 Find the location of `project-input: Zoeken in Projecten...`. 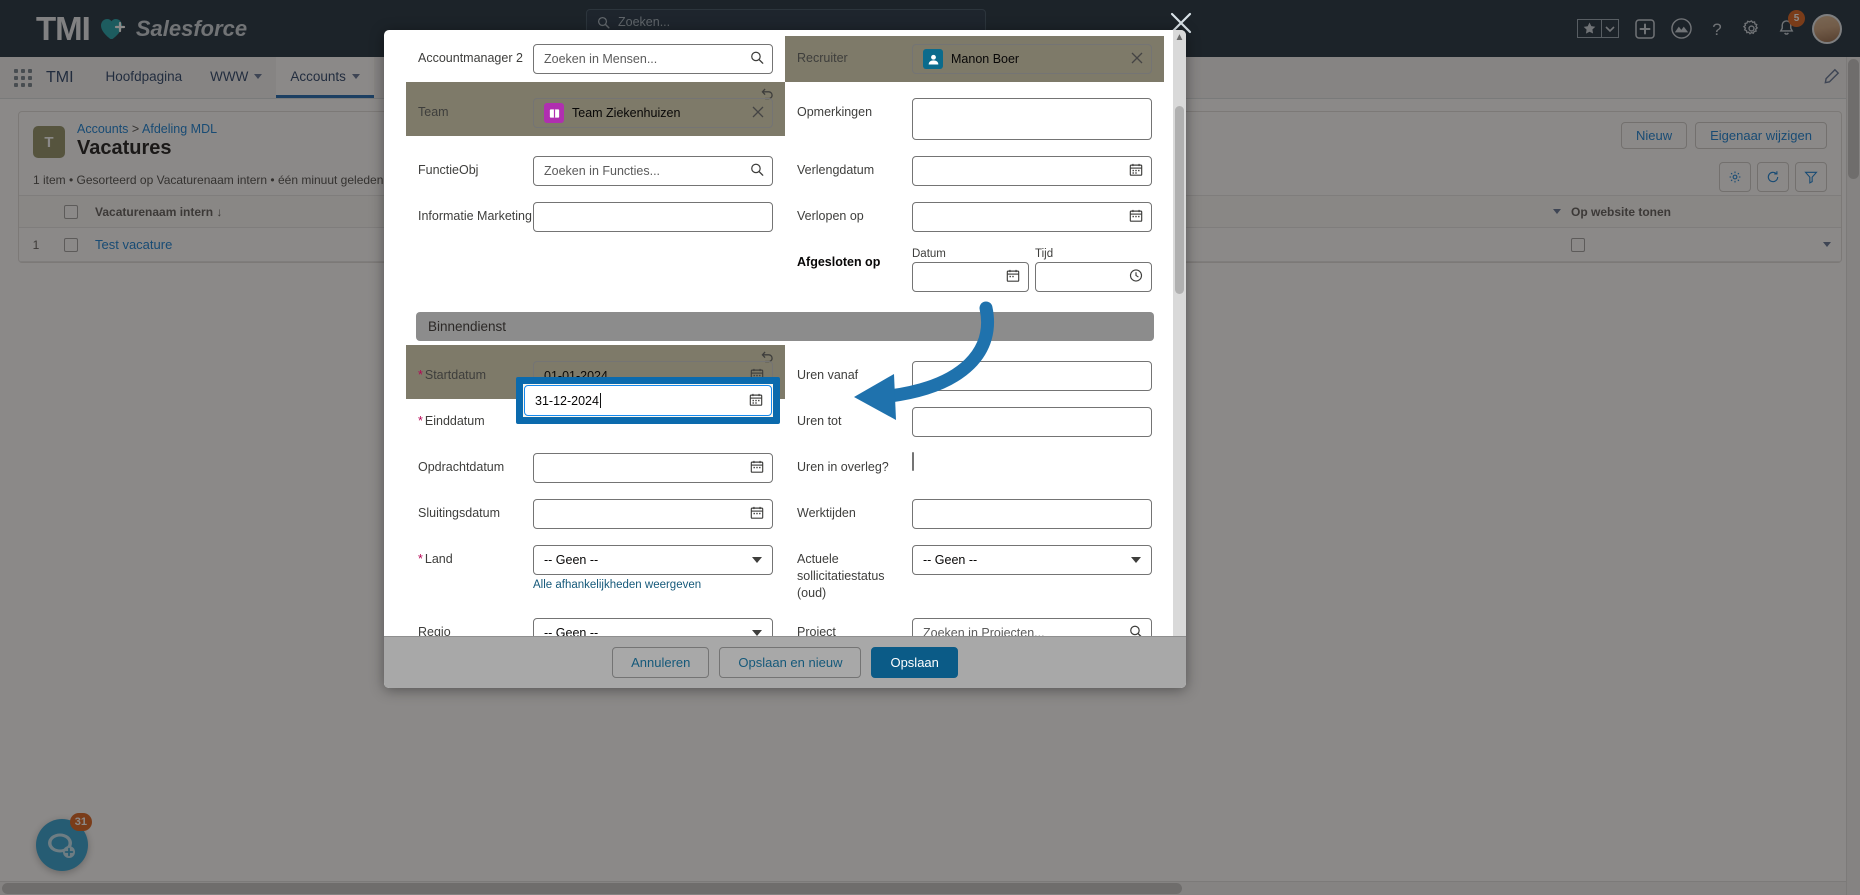

project-input: Zoeken in Projecten... is located at coordinates (1032, 626).